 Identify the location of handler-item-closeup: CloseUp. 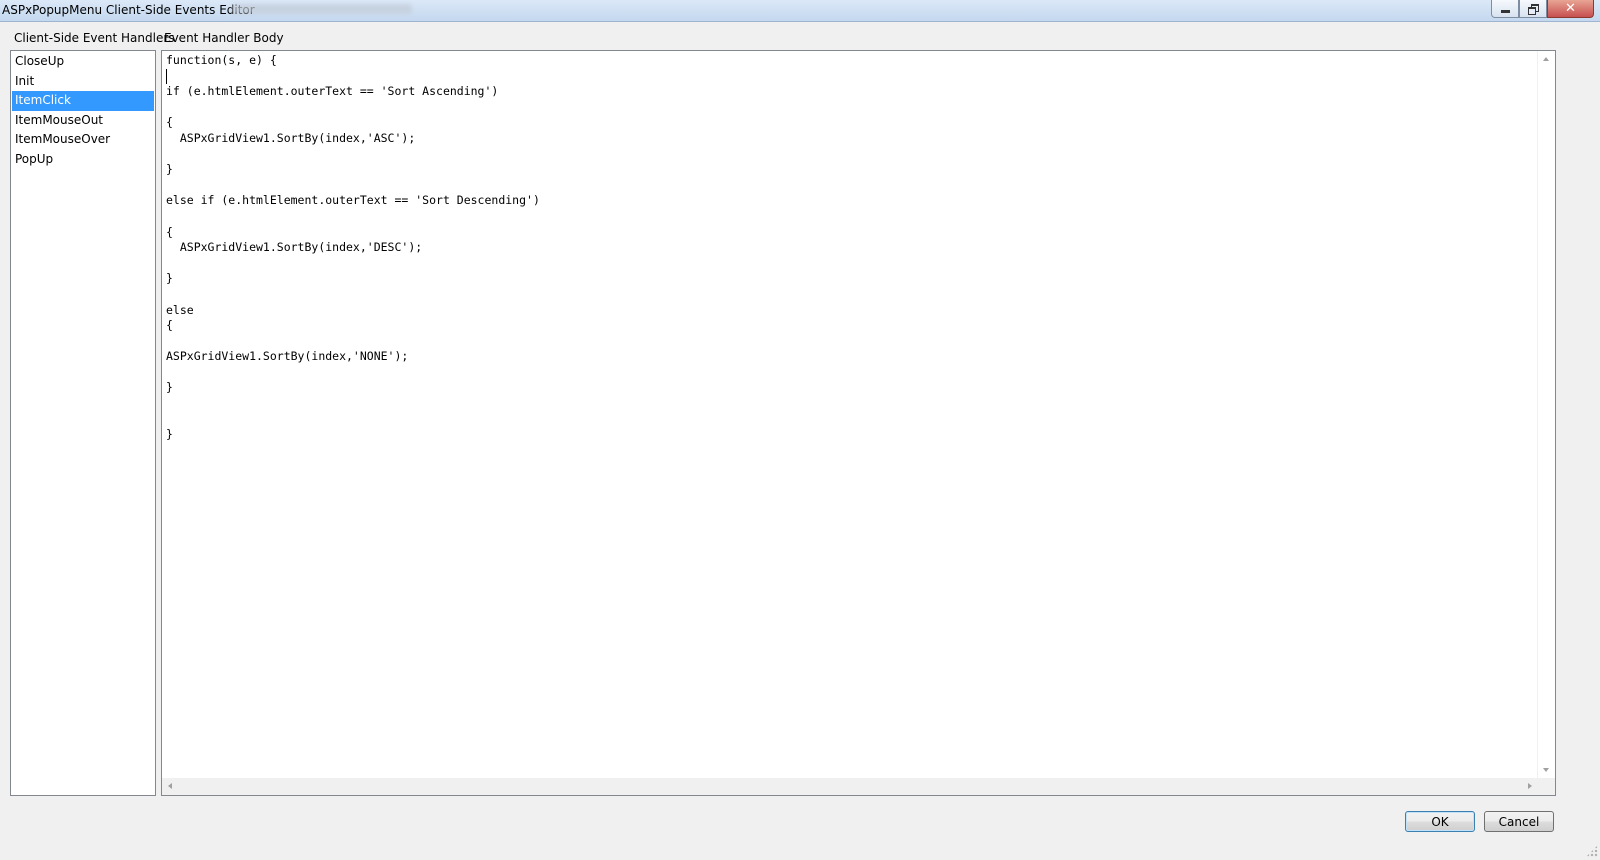
(83, 62).